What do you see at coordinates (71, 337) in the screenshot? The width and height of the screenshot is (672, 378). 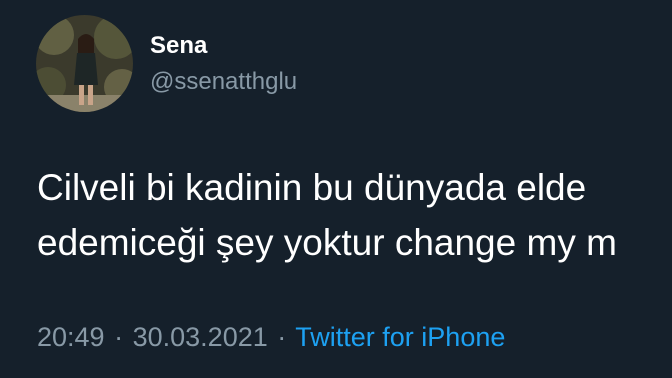 I see `tweet-time: 20:49` at bounding box center [71, 337].